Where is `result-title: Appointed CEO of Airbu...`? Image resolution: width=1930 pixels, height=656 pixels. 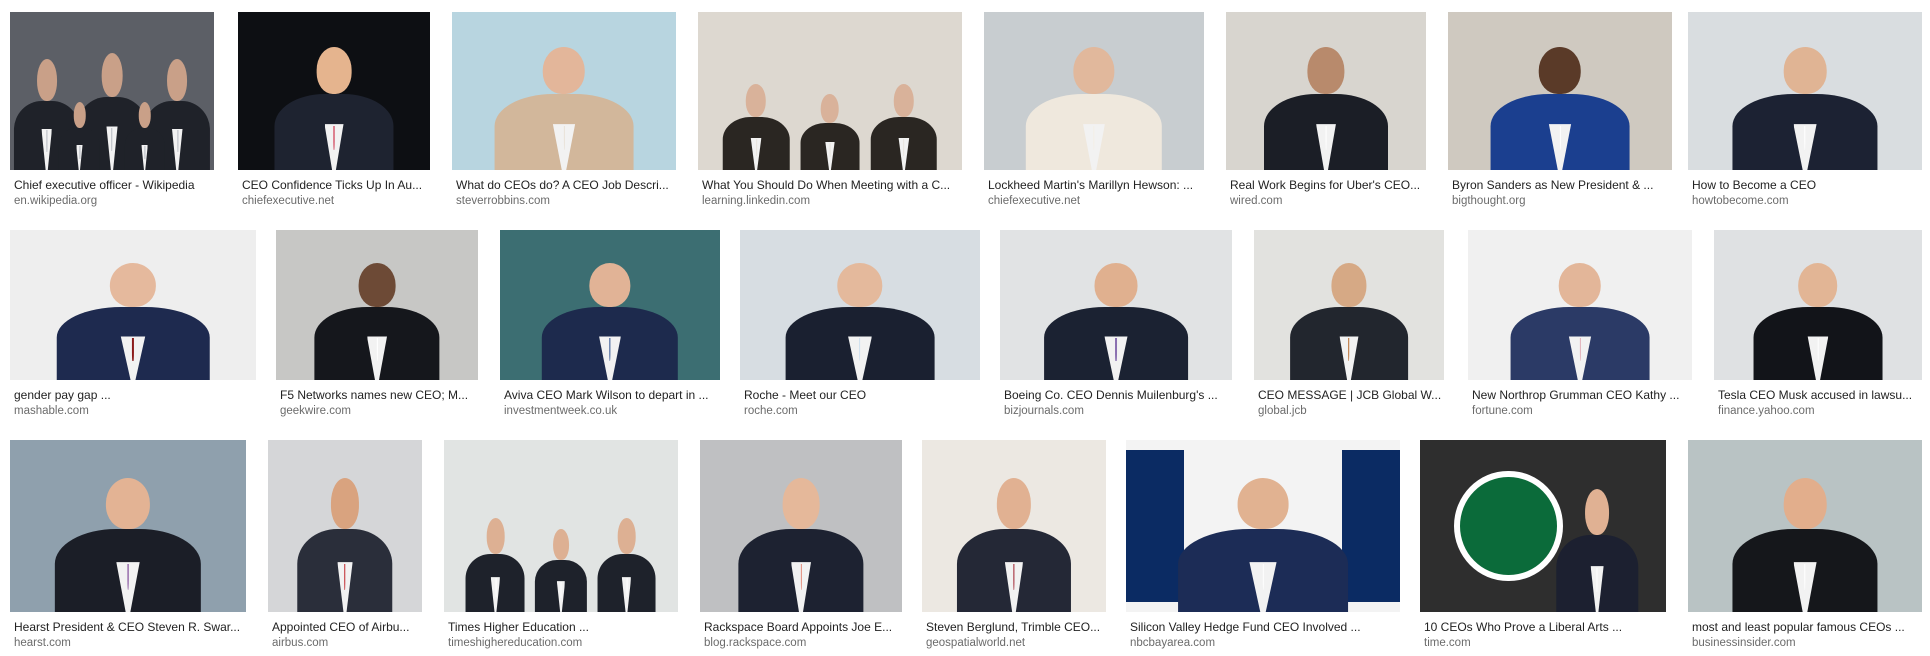
result-title: Appointed CEO of Airbu... is located at coordinates (346, 627).